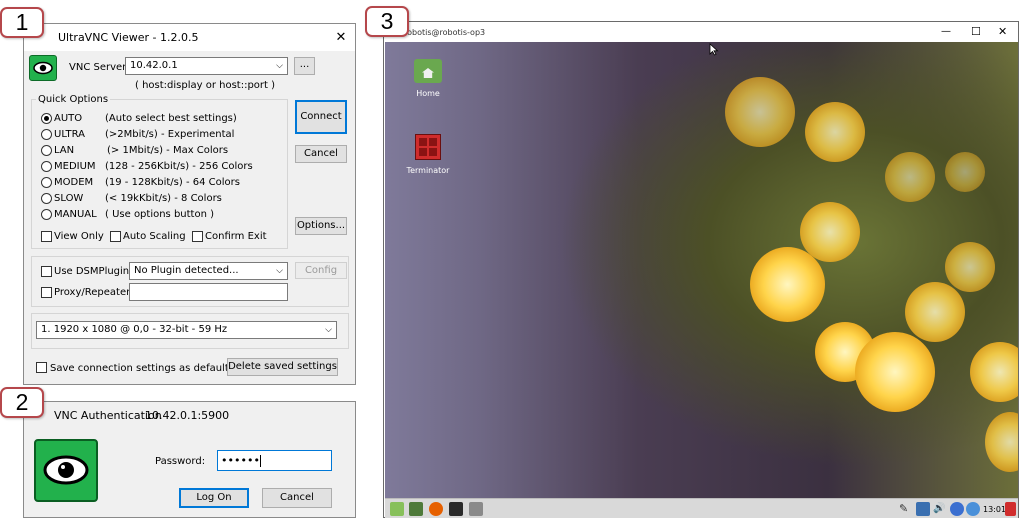  I want to click on mouse-cursor-icon, so click(714, 49).